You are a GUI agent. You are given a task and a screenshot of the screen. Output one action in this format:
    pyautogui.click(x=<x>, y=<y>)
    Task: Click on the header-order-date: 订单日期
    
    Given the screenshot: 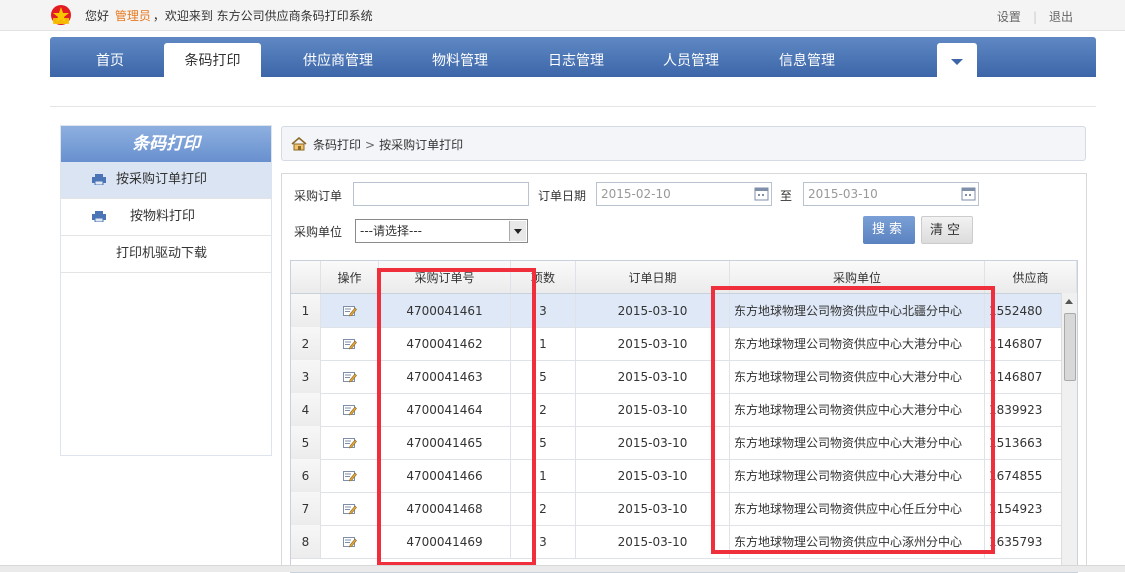 What is the action you would take?
    pyautogui.click(x=653, y=277)
    